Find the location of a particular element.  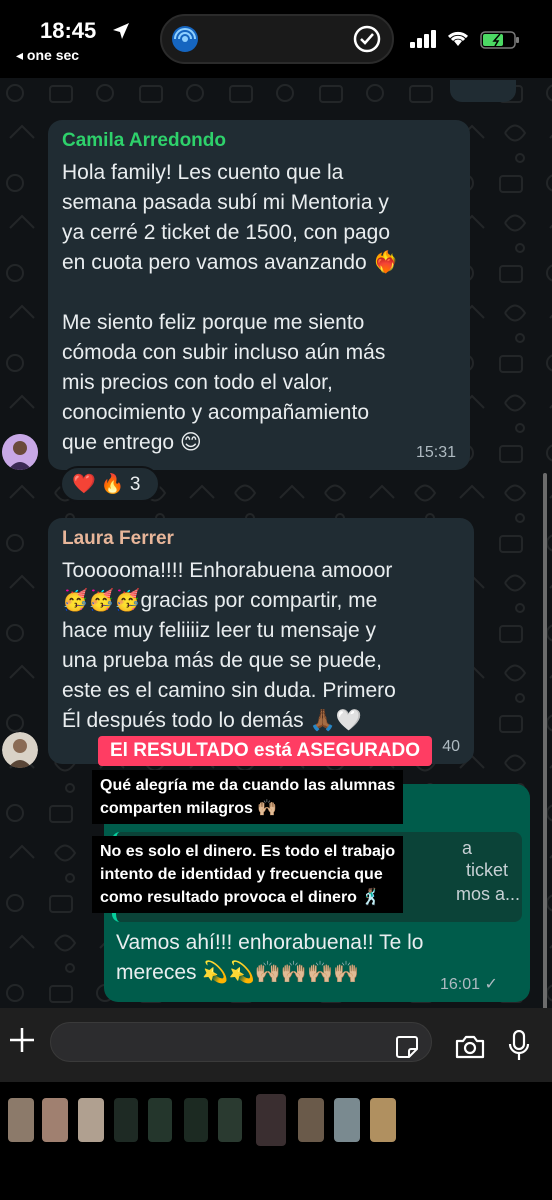

plus-icon is located at coordinates (22, 1040).